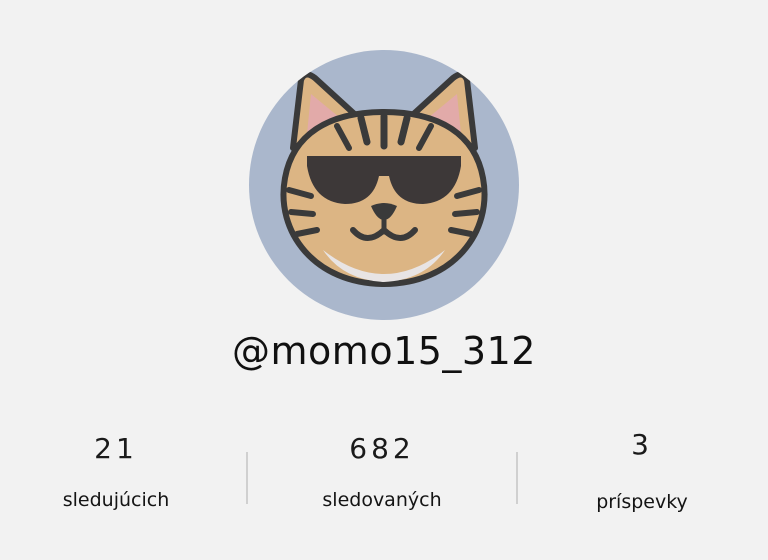 This screenshot has height=560, width=768. Describe the element at coordinates (118, 469) in the screenshot. I see `followers-stat: 21 sledujúcich` at that location.